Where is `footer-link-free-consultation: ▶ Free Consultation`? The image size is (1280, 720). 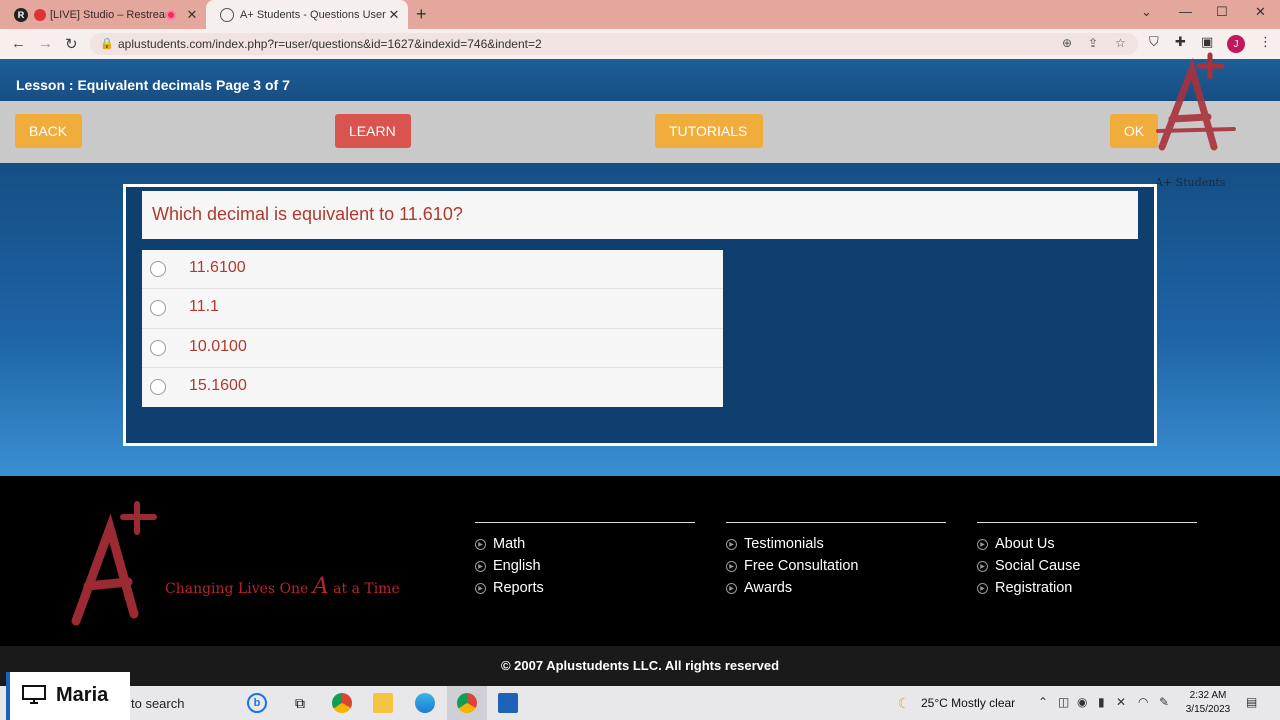 footer-link-free-consultation: ▶ Free Consultation is located at coordinates (836, 566).